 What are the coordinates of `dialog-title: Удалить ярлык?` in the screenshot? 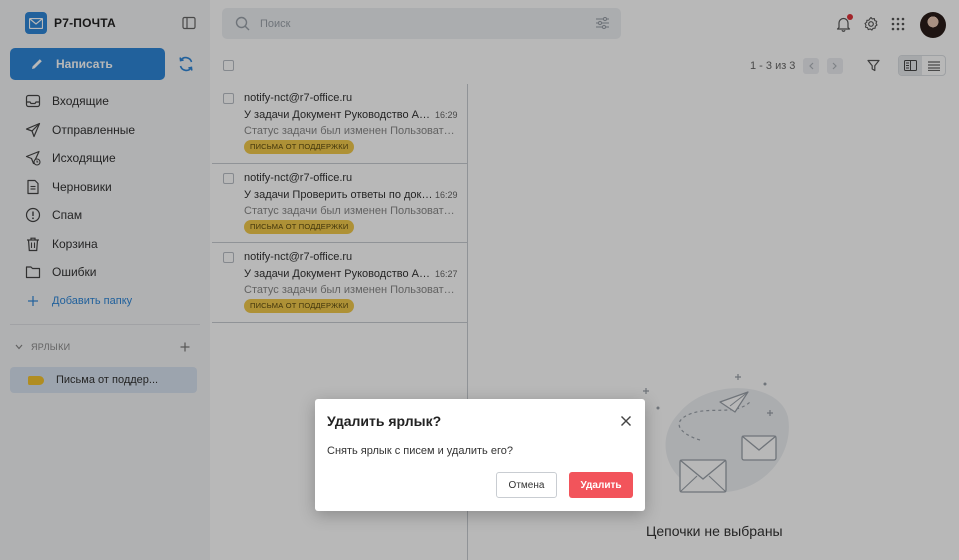 It's located at (384, 421).